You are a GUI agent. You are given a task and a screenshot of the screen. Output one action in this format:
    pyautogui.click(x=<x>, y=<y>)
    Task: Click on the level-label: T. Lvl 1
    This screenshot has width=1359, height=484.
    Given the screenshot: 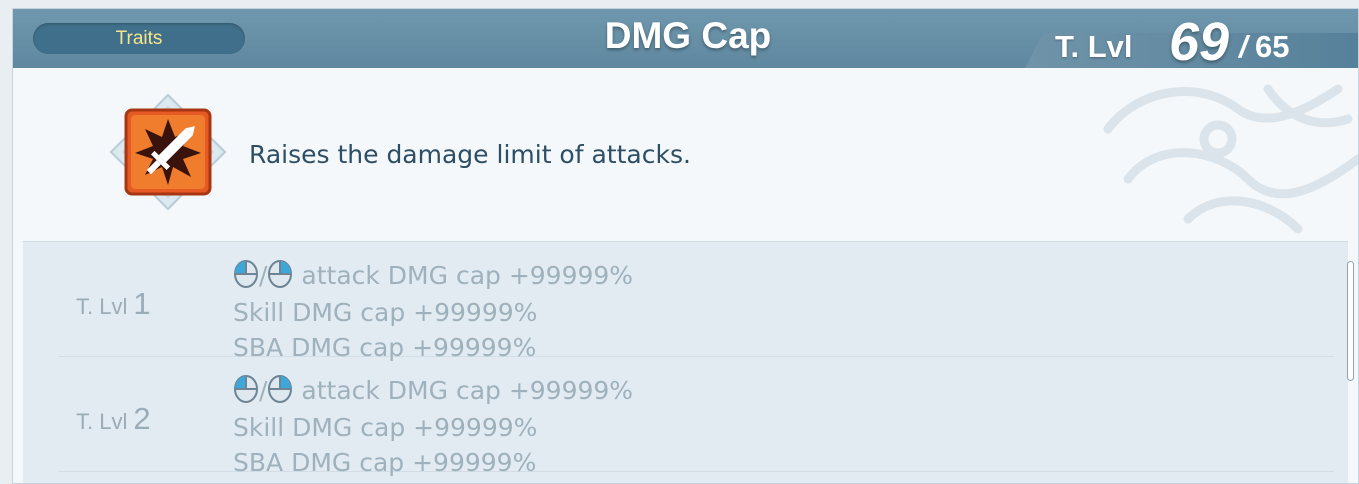 What is the action you would take?
    pyautogui.click(x=113, y=304)
    